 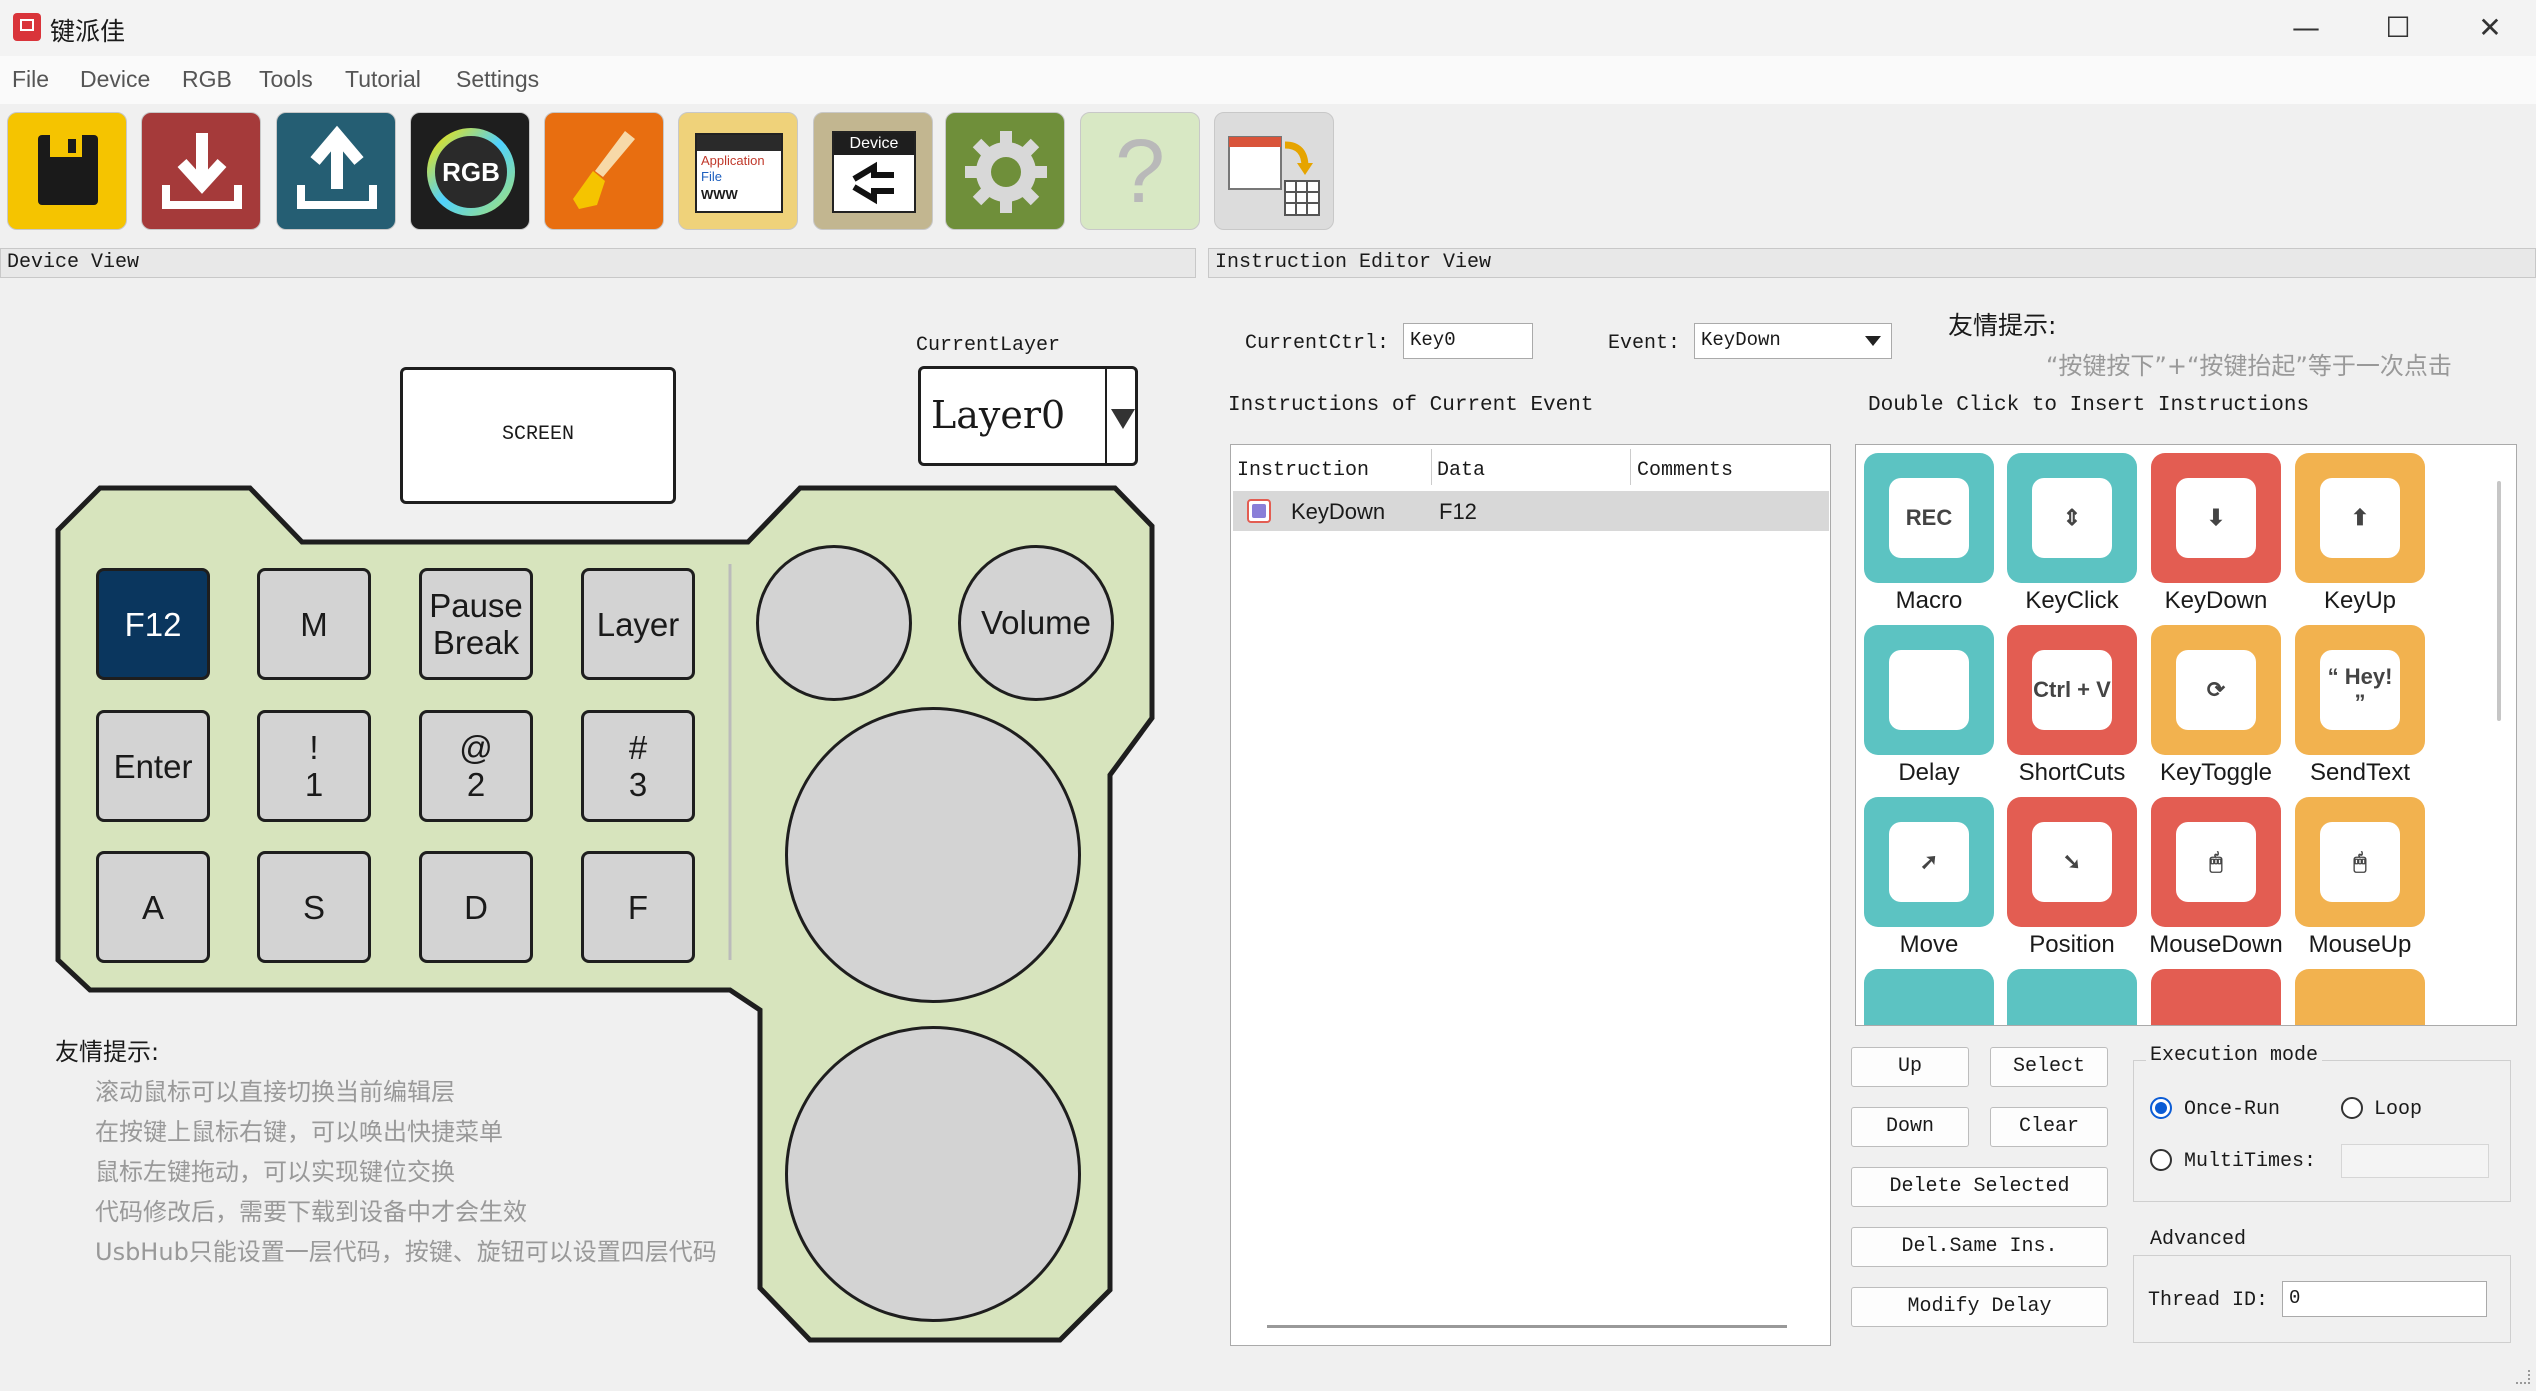 I want to click on horizontal-scrollbar, so click(x=1527, y=1326).